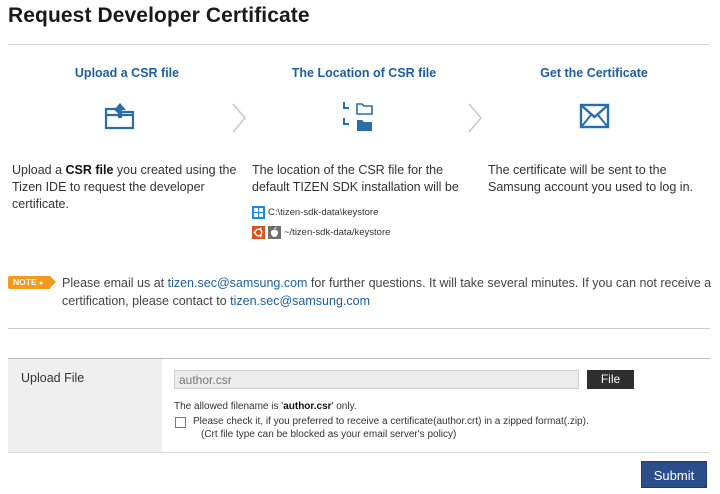 The height and width of the screenshot is (494, 720). Describe the element at coordinates (258, 212) in the screenshot. I see `windows-icon` at that location.